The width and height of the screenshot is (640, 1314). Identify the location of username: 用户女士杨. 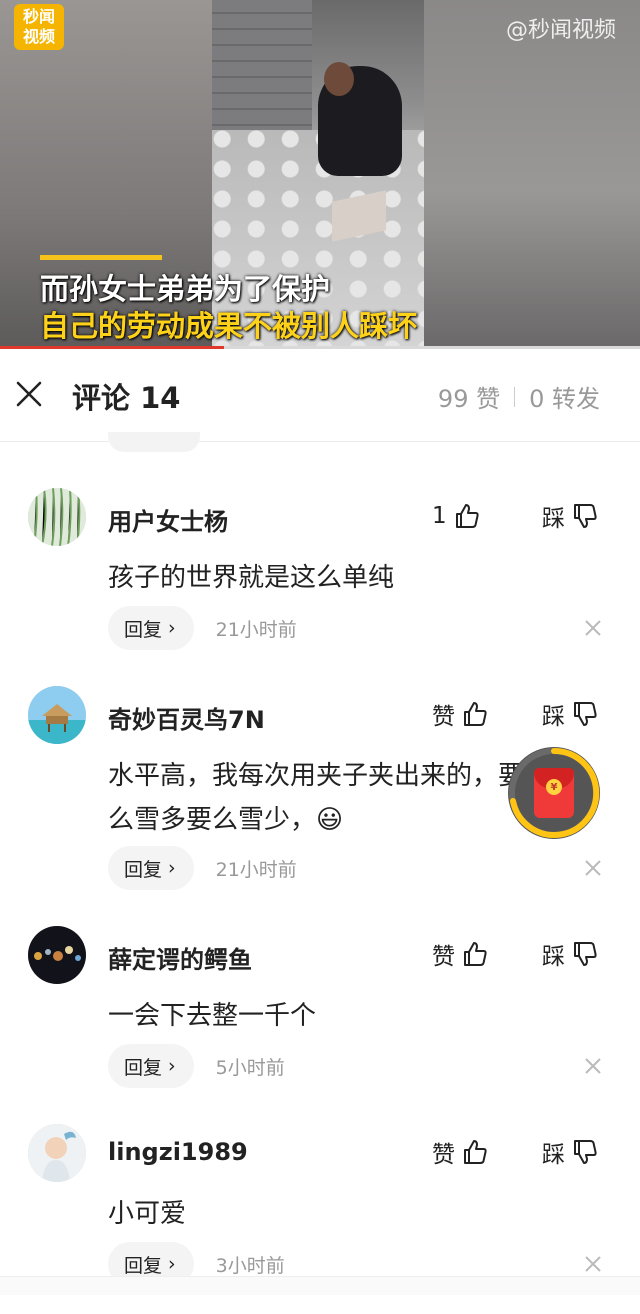
(168, 519).